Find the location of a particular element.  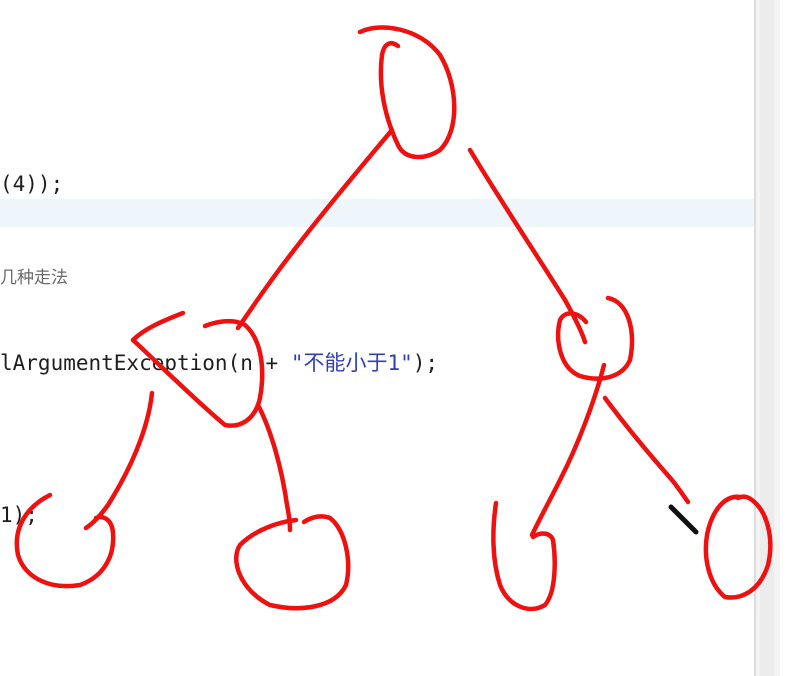

ink-stroke-root-node is located at coordinates (407, 92).